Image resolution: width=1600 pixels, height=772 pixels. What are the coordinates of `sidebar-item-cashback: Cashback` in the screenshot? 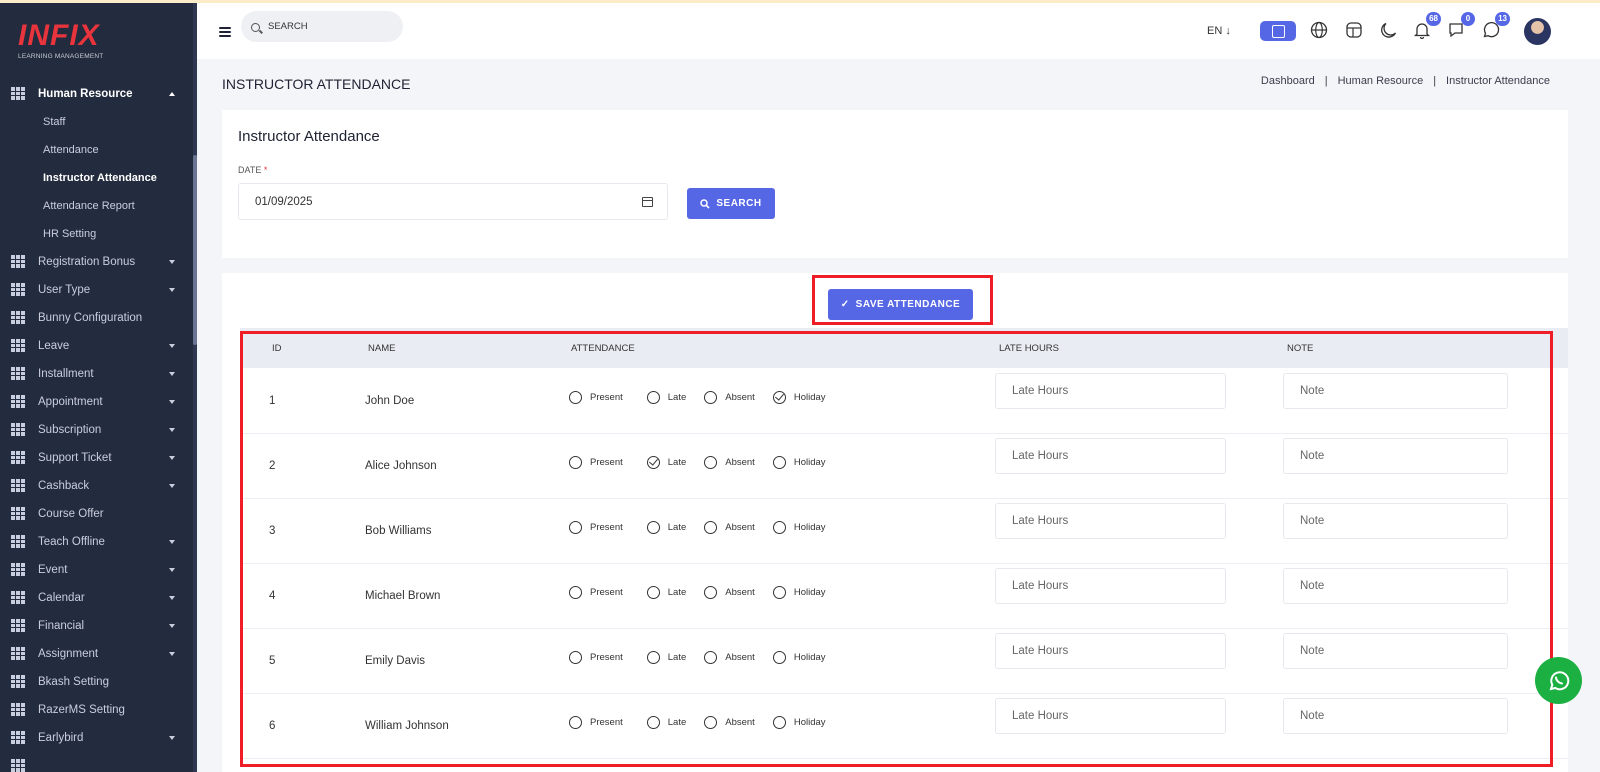 It's located at (96, 486).